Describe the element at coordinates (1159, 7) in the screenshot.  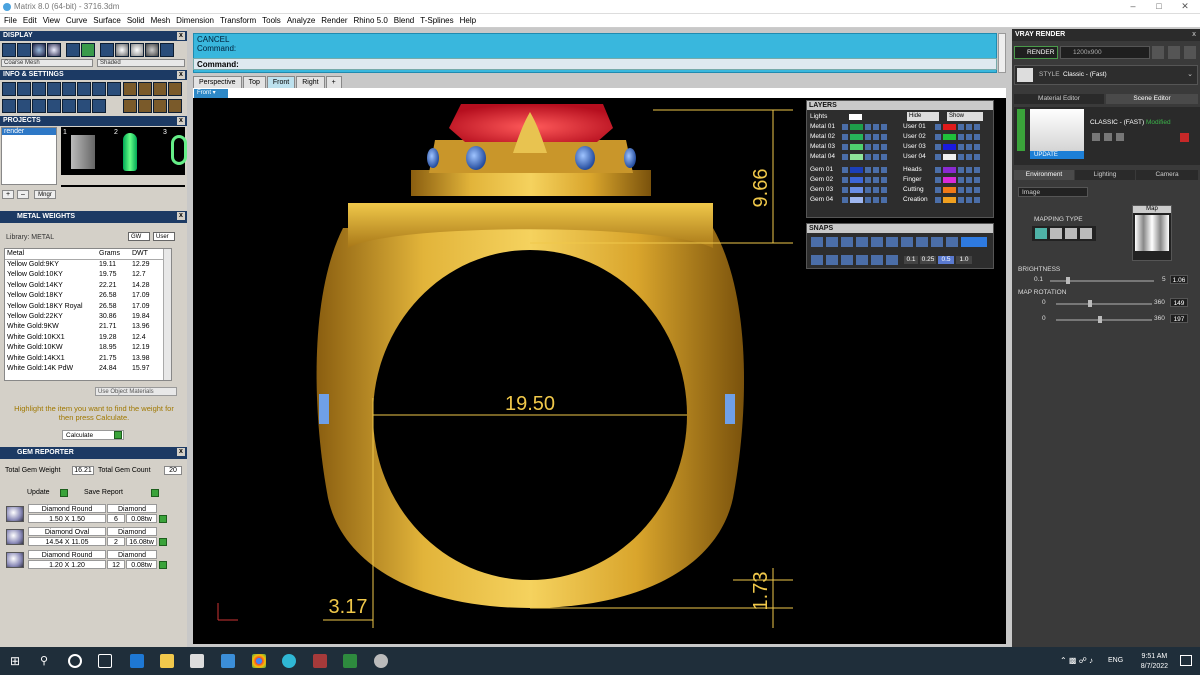
I see `maximize-button: □` at that location.